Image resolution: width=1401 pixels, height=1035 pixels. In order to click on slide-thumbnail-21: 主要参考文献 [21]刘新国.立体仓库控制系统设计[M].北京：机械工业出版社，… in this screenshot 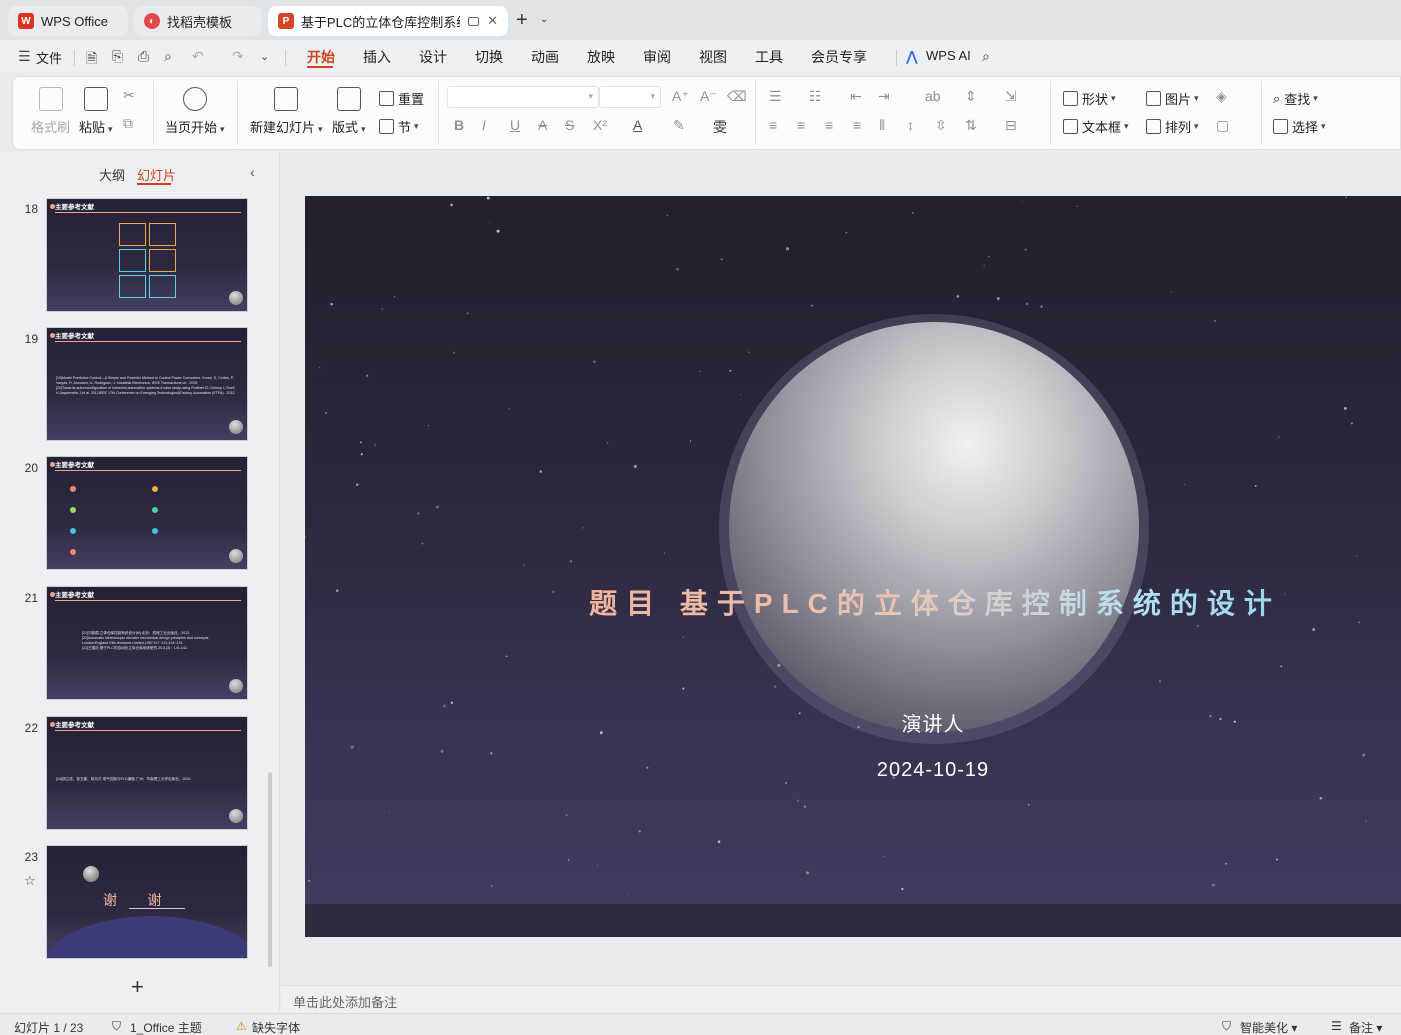, I will do `click(147, 643)`.